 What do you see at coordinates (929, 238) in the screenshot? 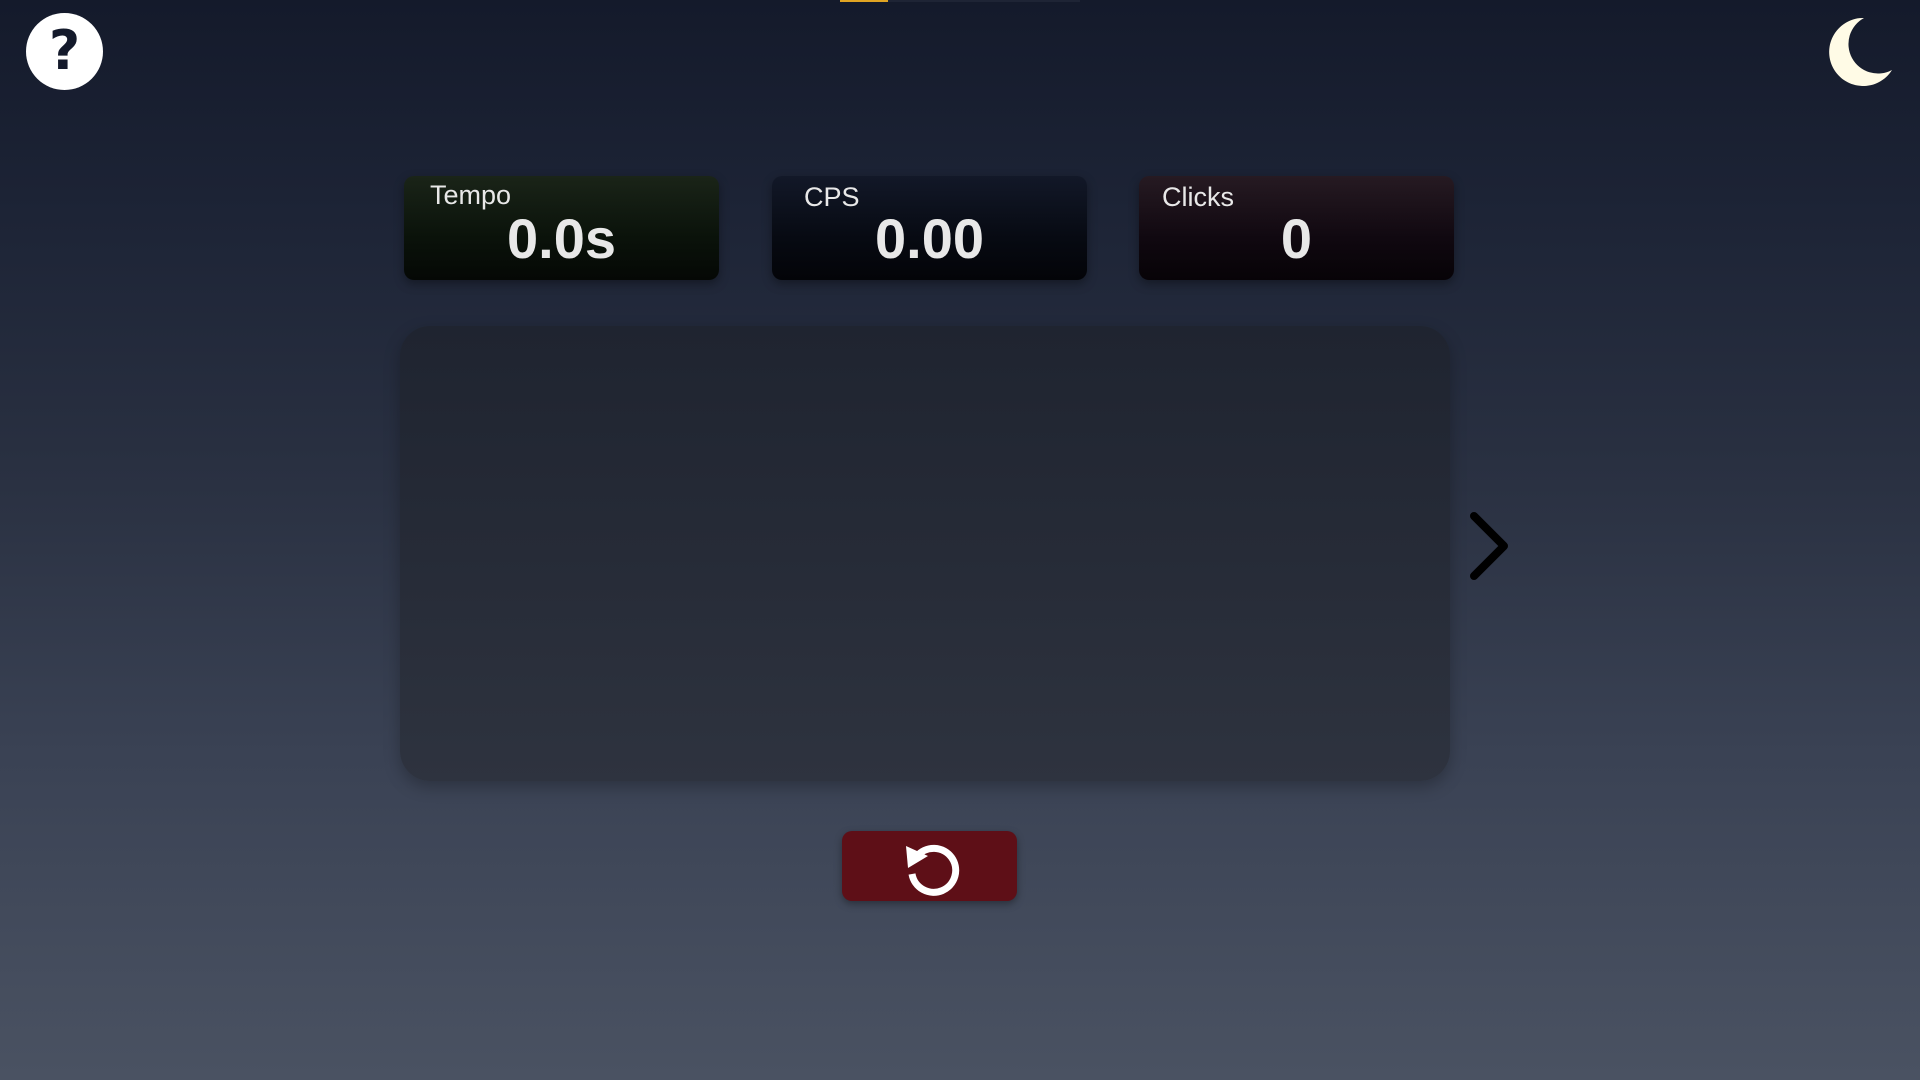
I see `cps-stat-value: 0.00` at bounding box center [929, 238].